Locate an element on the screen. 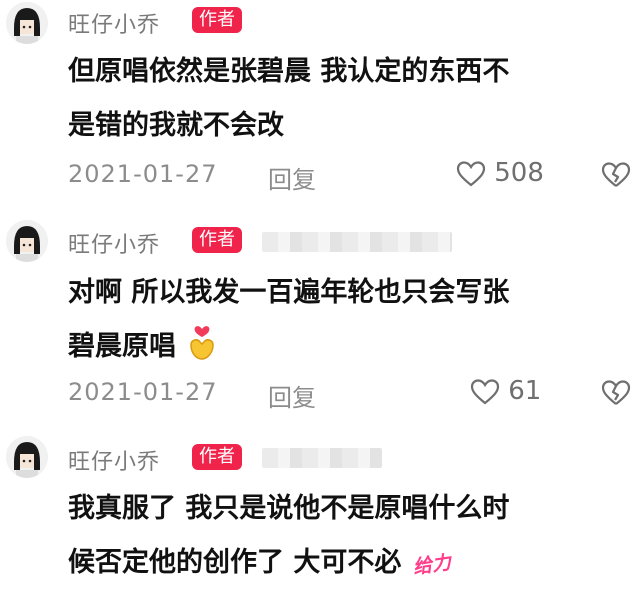  like-button: 508 is located at coordinates (500, 173).